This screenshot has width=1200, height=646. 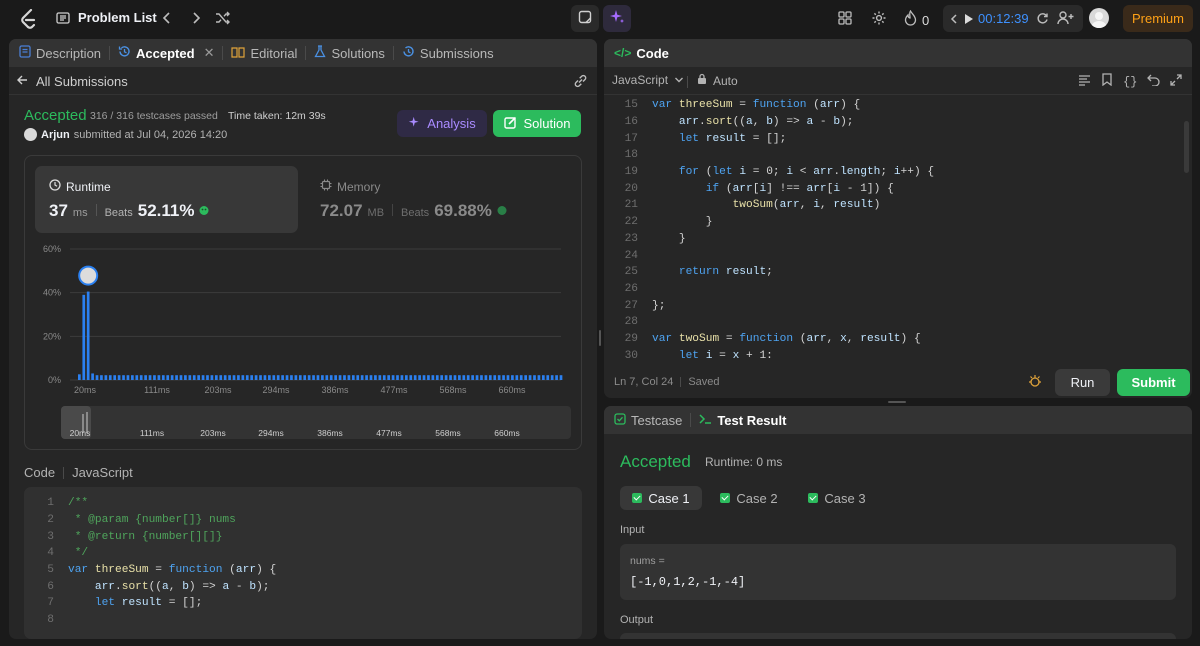 What do you see at coordinates (82, 81) in the screenshot?
I see `all-submissions-label: All Submissions` at bounding box center [82, 81].